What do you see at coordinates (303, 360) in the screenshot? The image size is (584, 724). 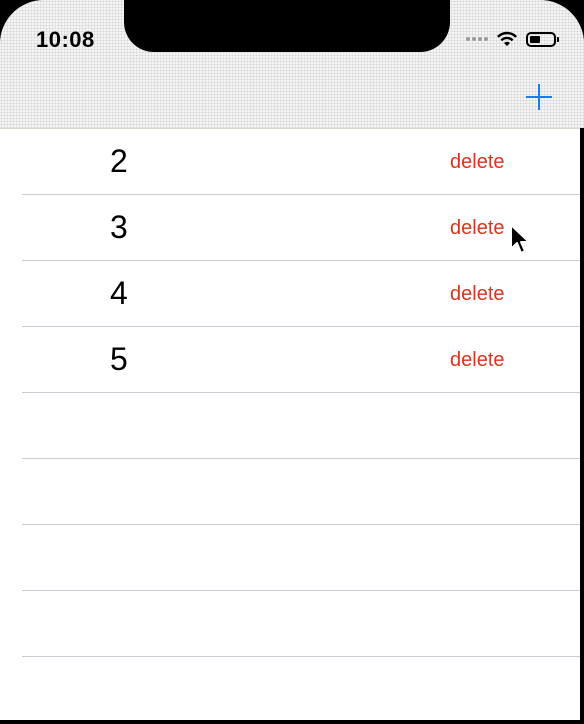 I see `table-row: 5 delete` at bounding box center [303, 360].